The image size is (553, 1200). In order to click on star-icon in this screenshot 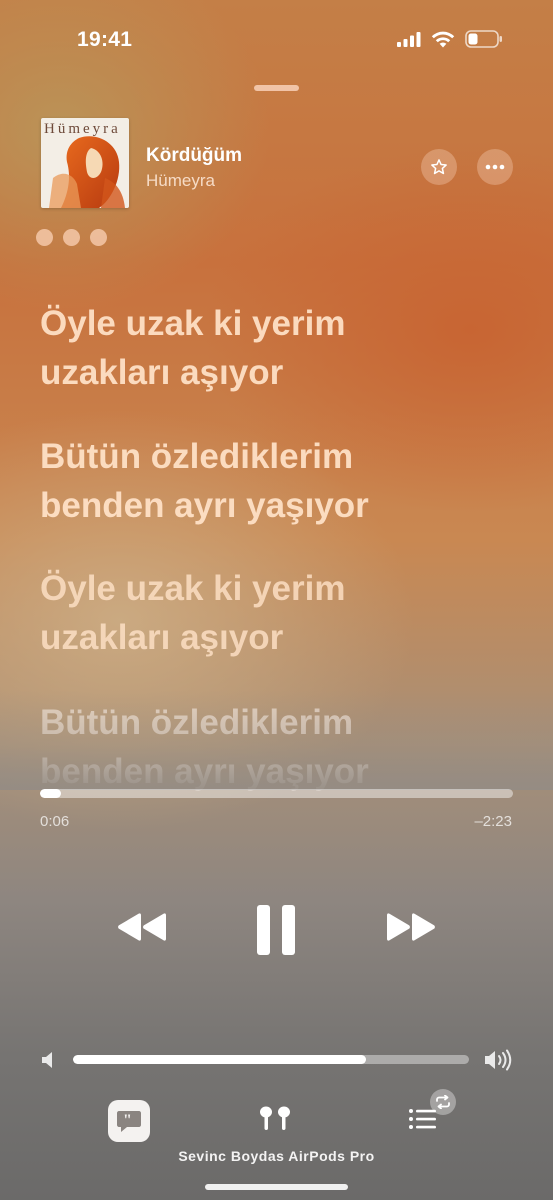, I will do `click(439, 167)`.